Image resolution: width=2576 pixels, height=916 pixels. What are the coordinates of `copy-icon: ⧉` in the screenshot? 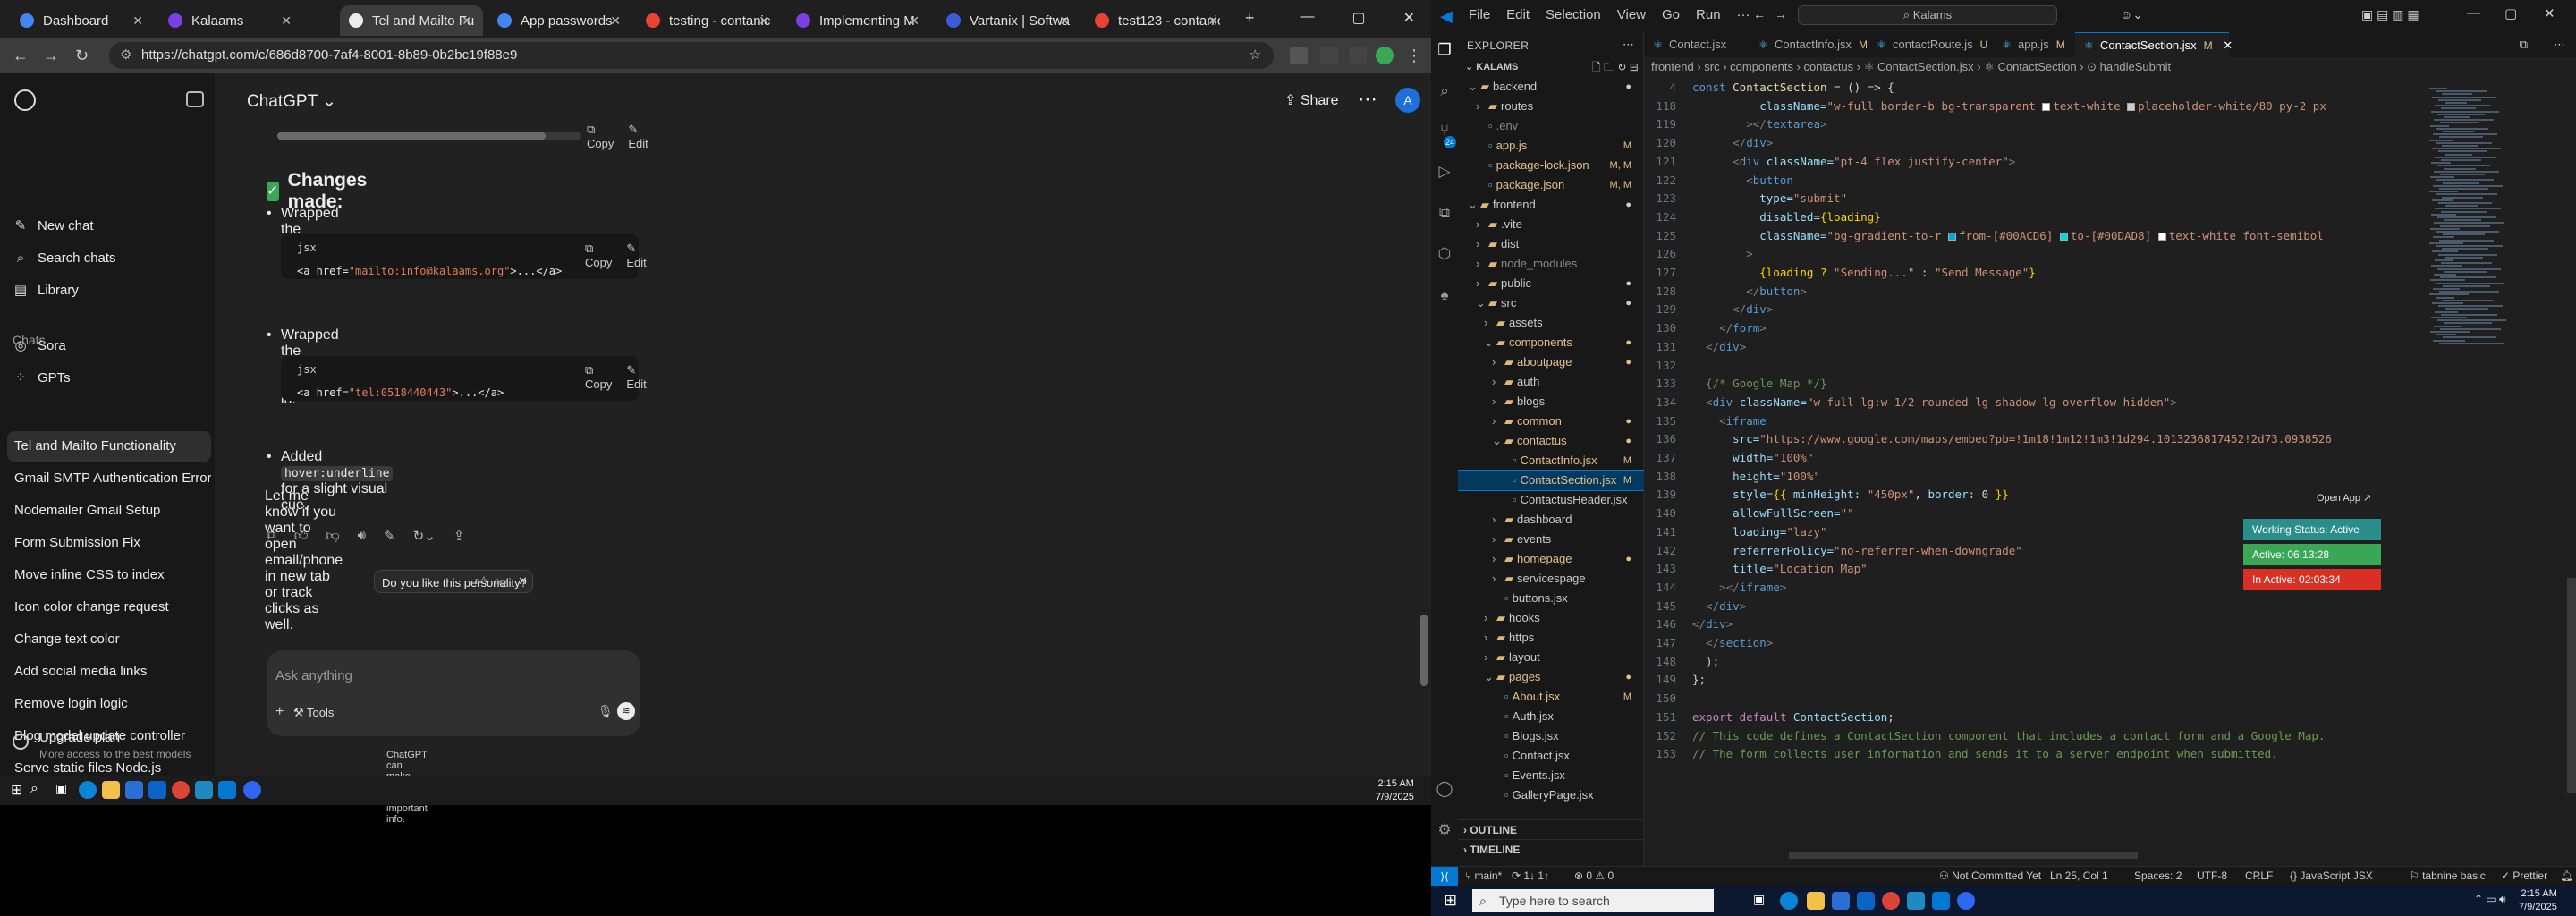 It's located at (271, 536).